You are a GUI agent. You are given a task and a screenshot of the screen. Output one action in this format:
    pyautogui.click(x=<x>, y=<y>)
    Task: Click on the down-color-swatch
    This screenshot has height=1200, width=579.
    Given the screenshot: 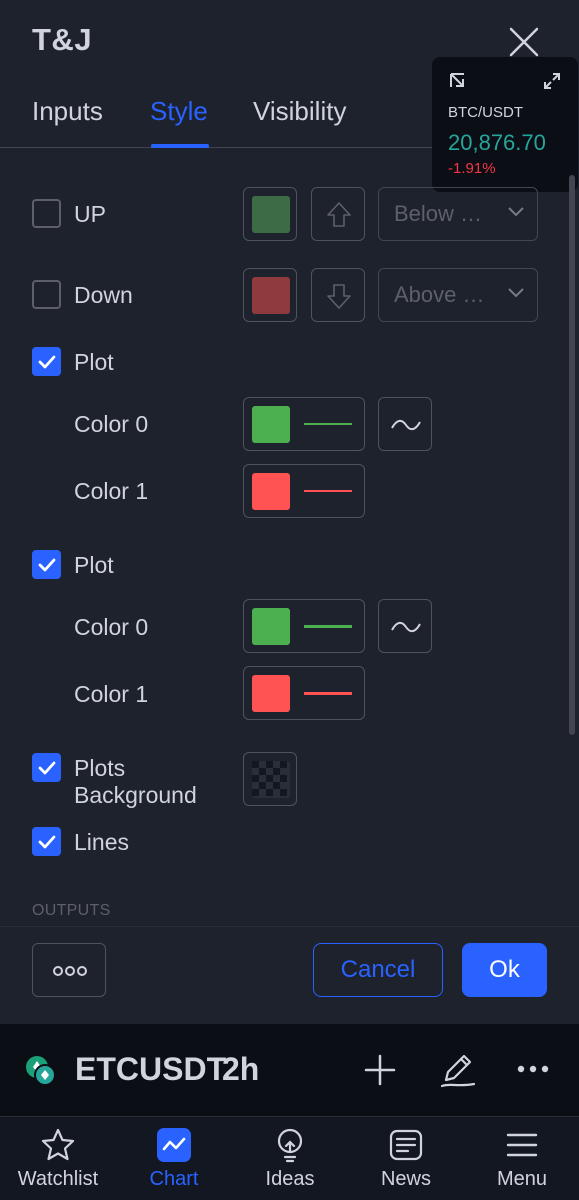 What is the action you would take?
    pyautogui.click(x=271, y=295)
    